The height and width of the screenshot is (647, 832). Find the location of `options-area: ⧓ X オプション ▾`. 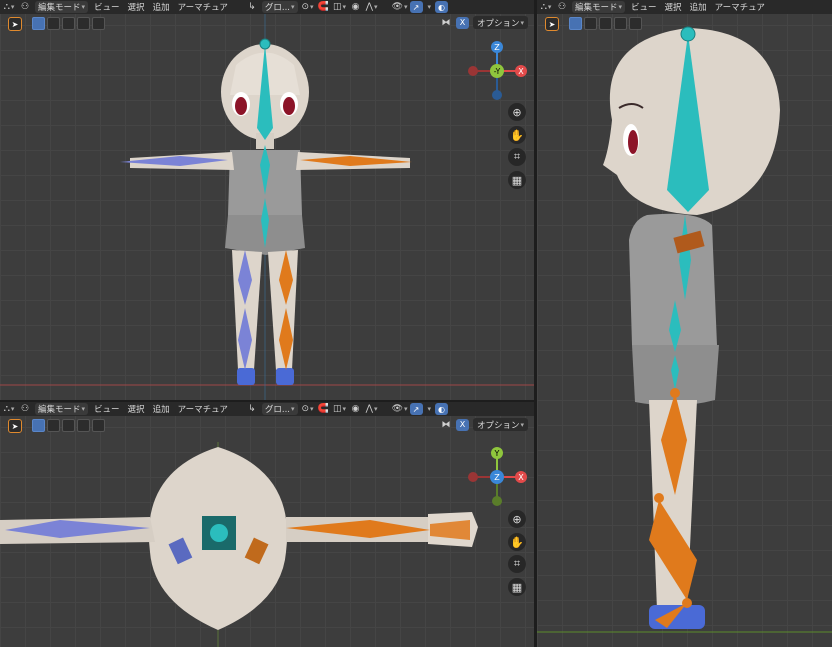

options-area: ⧓ X オプション ▾ is located at coordinates (484, 22).